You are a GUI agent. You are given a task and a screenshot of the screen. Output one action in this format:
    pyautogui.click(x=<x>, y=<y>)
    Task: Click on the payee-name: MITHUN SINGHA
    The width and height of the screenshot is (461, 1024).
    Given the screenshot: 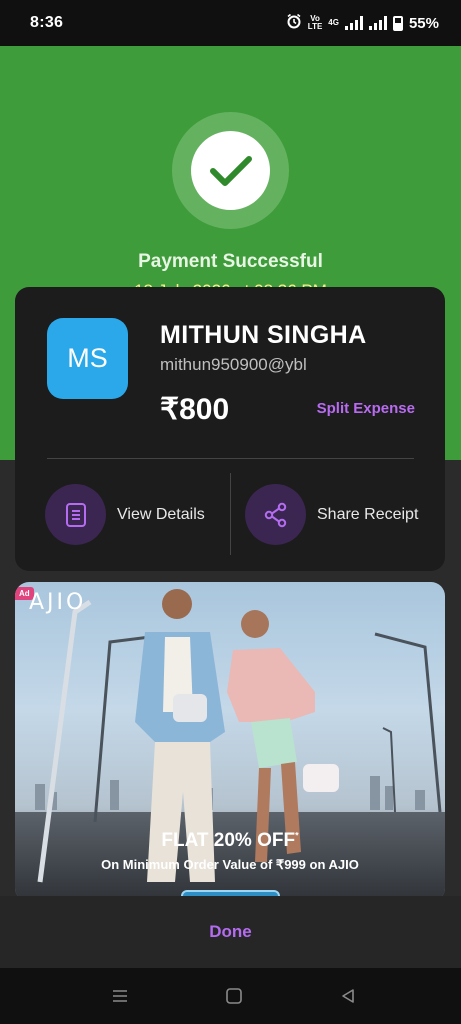 What is the action you would take?
    pyautogui.click(x=263, y=335)
    